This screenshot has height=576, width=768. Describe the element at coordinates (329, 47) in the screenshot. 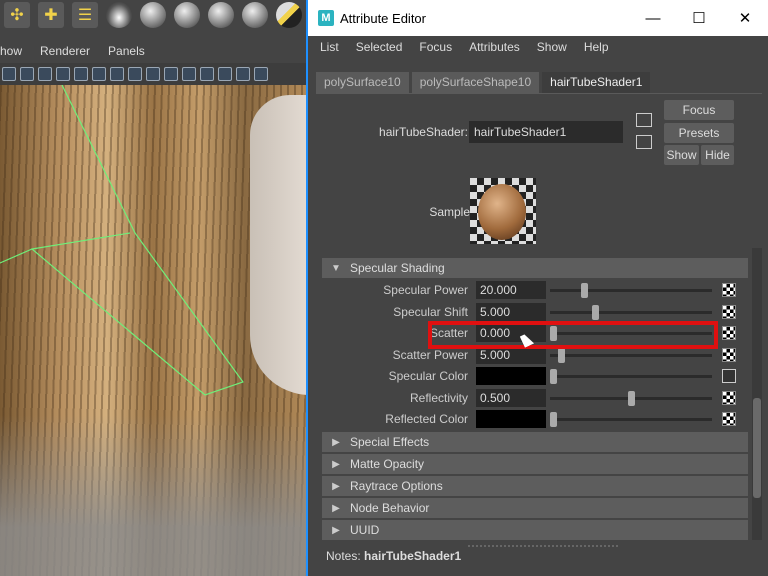

I see `menu-list: List` at that location.